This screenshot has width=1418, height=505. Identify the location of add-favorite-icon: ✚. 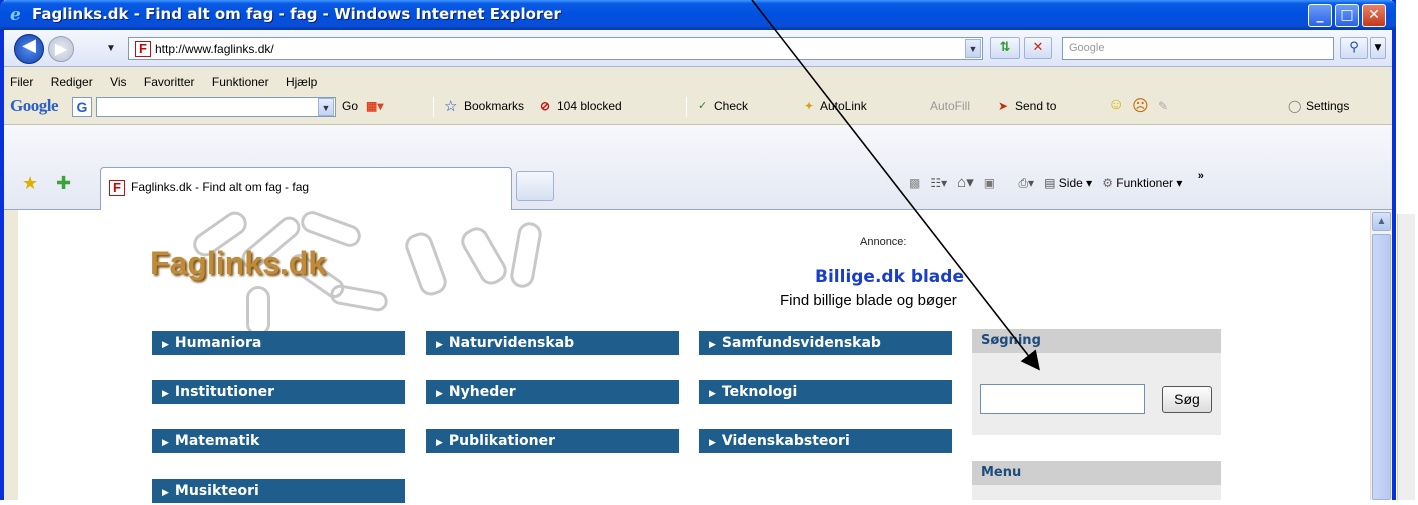
(63, 183).